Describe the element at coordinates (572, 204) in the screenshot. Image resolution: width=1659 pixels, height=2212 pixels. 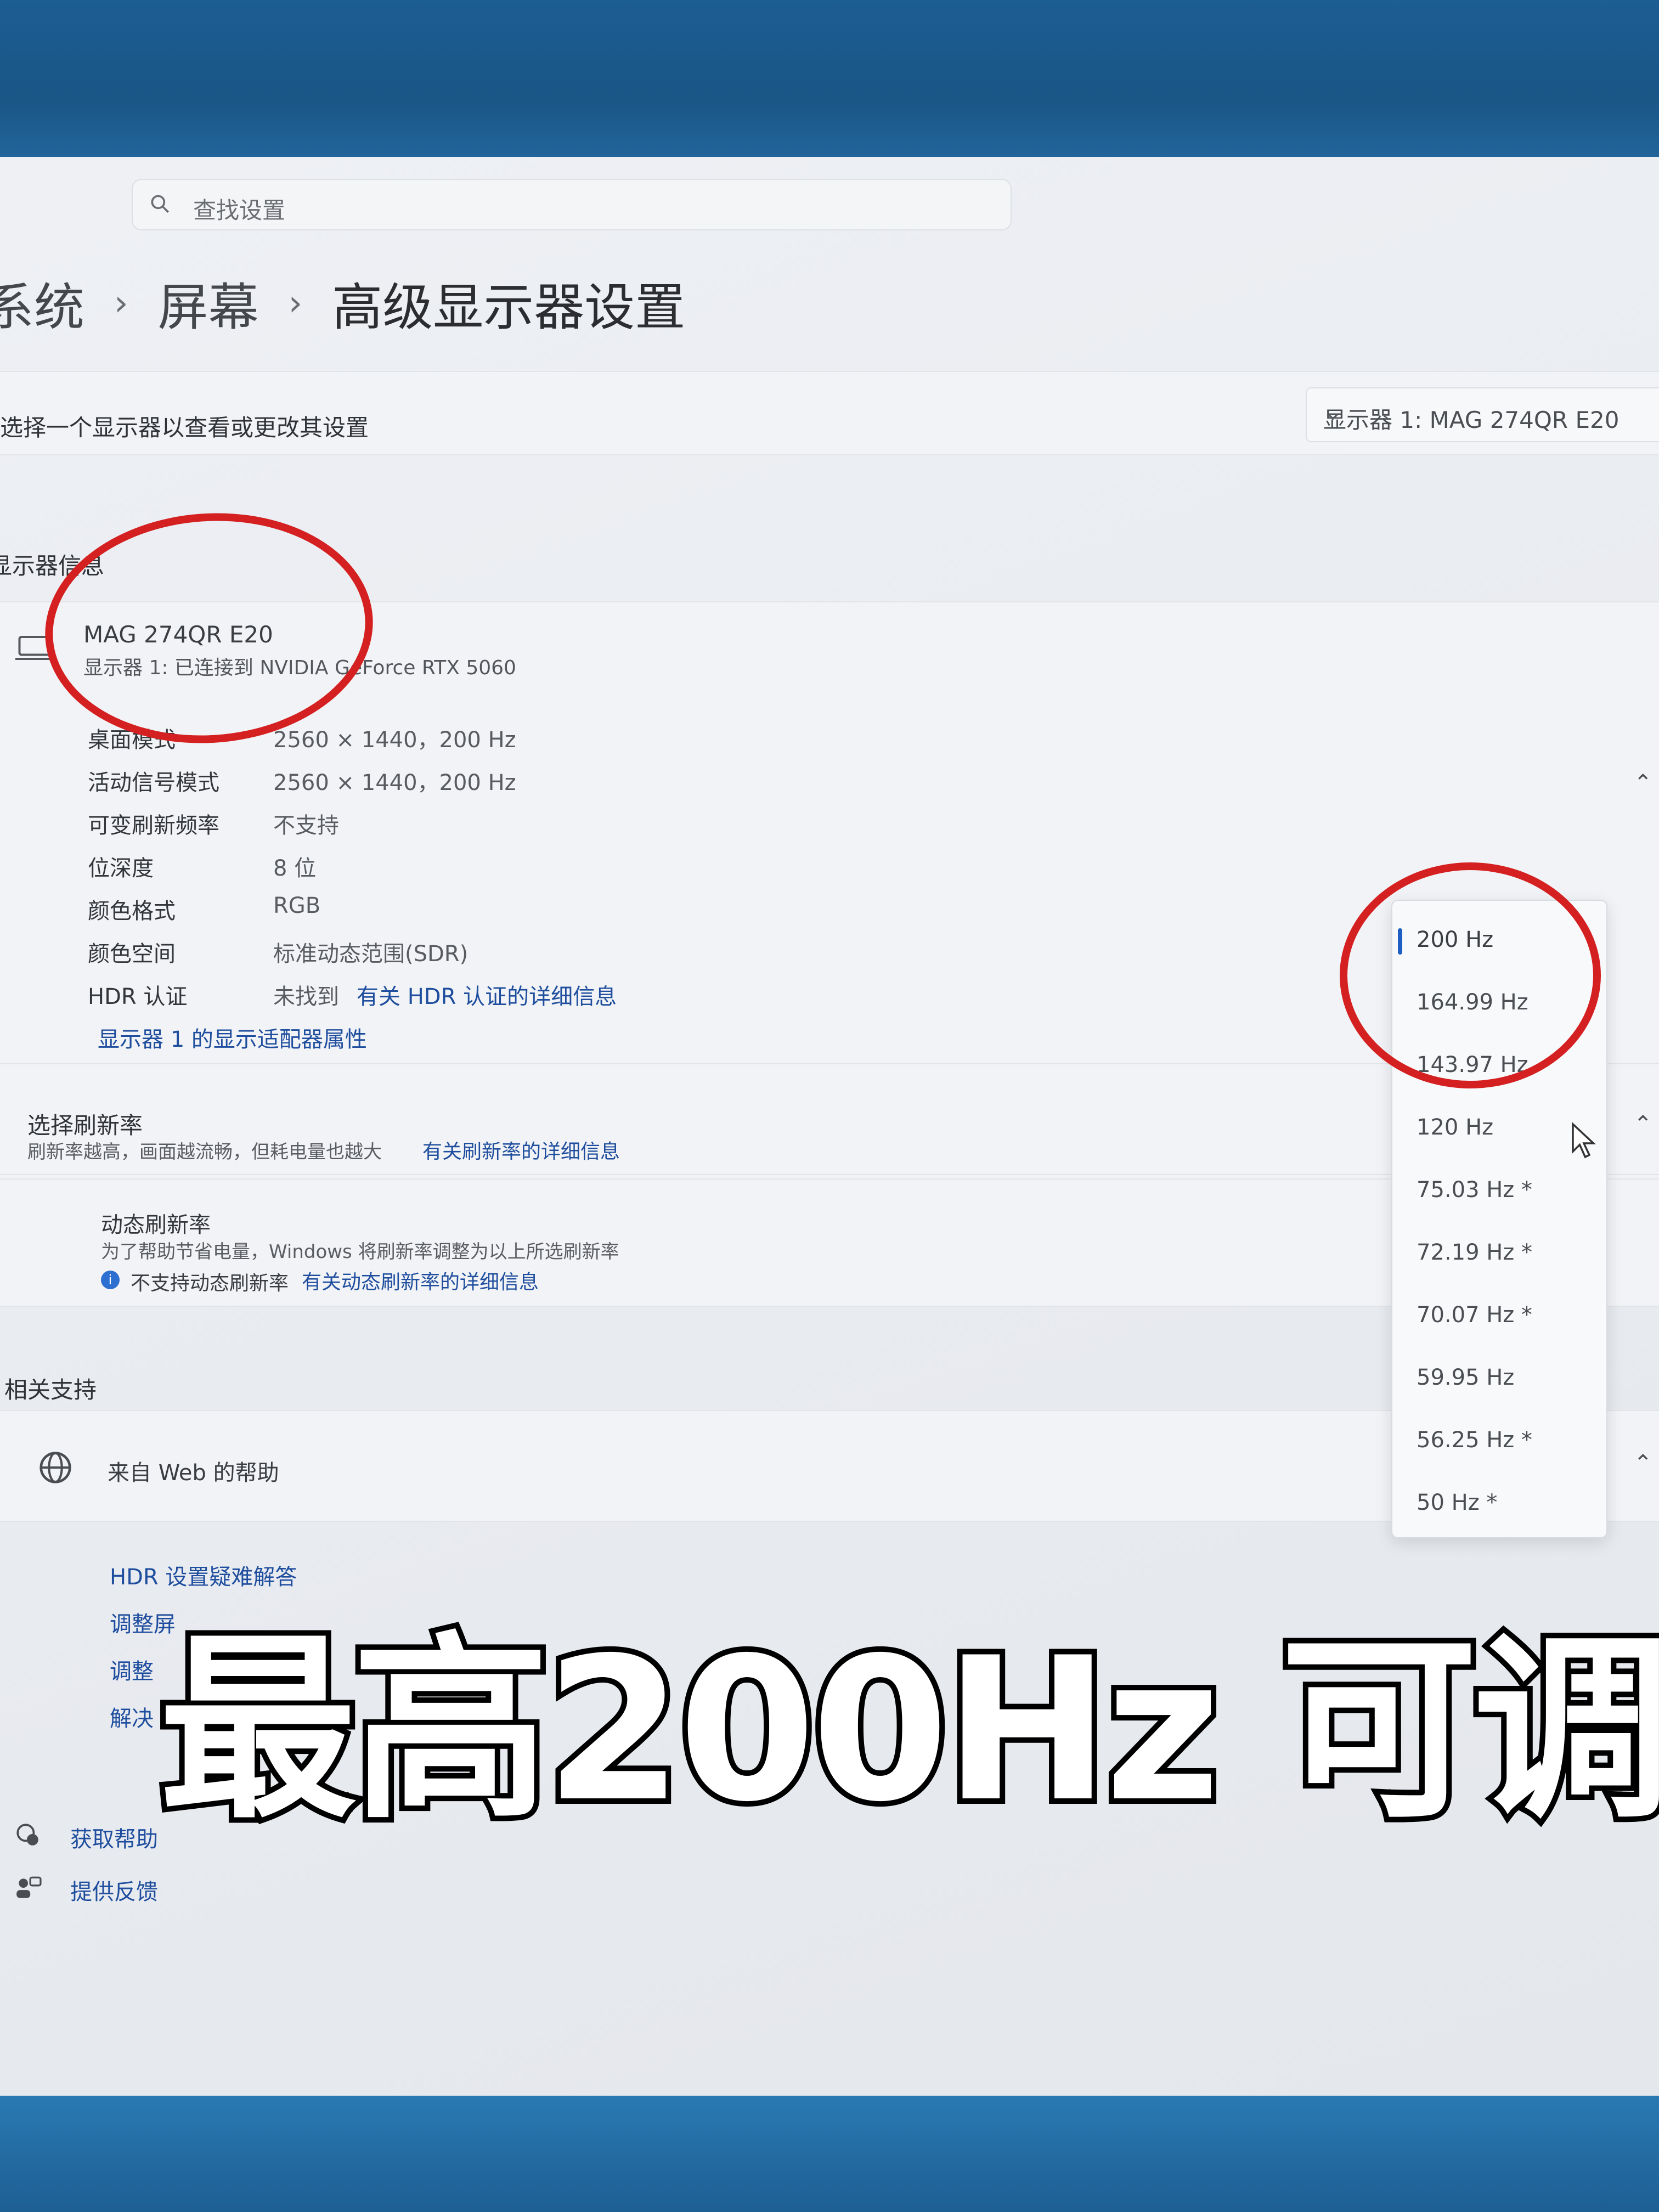
I see `search-box: 查找设置` at that location.